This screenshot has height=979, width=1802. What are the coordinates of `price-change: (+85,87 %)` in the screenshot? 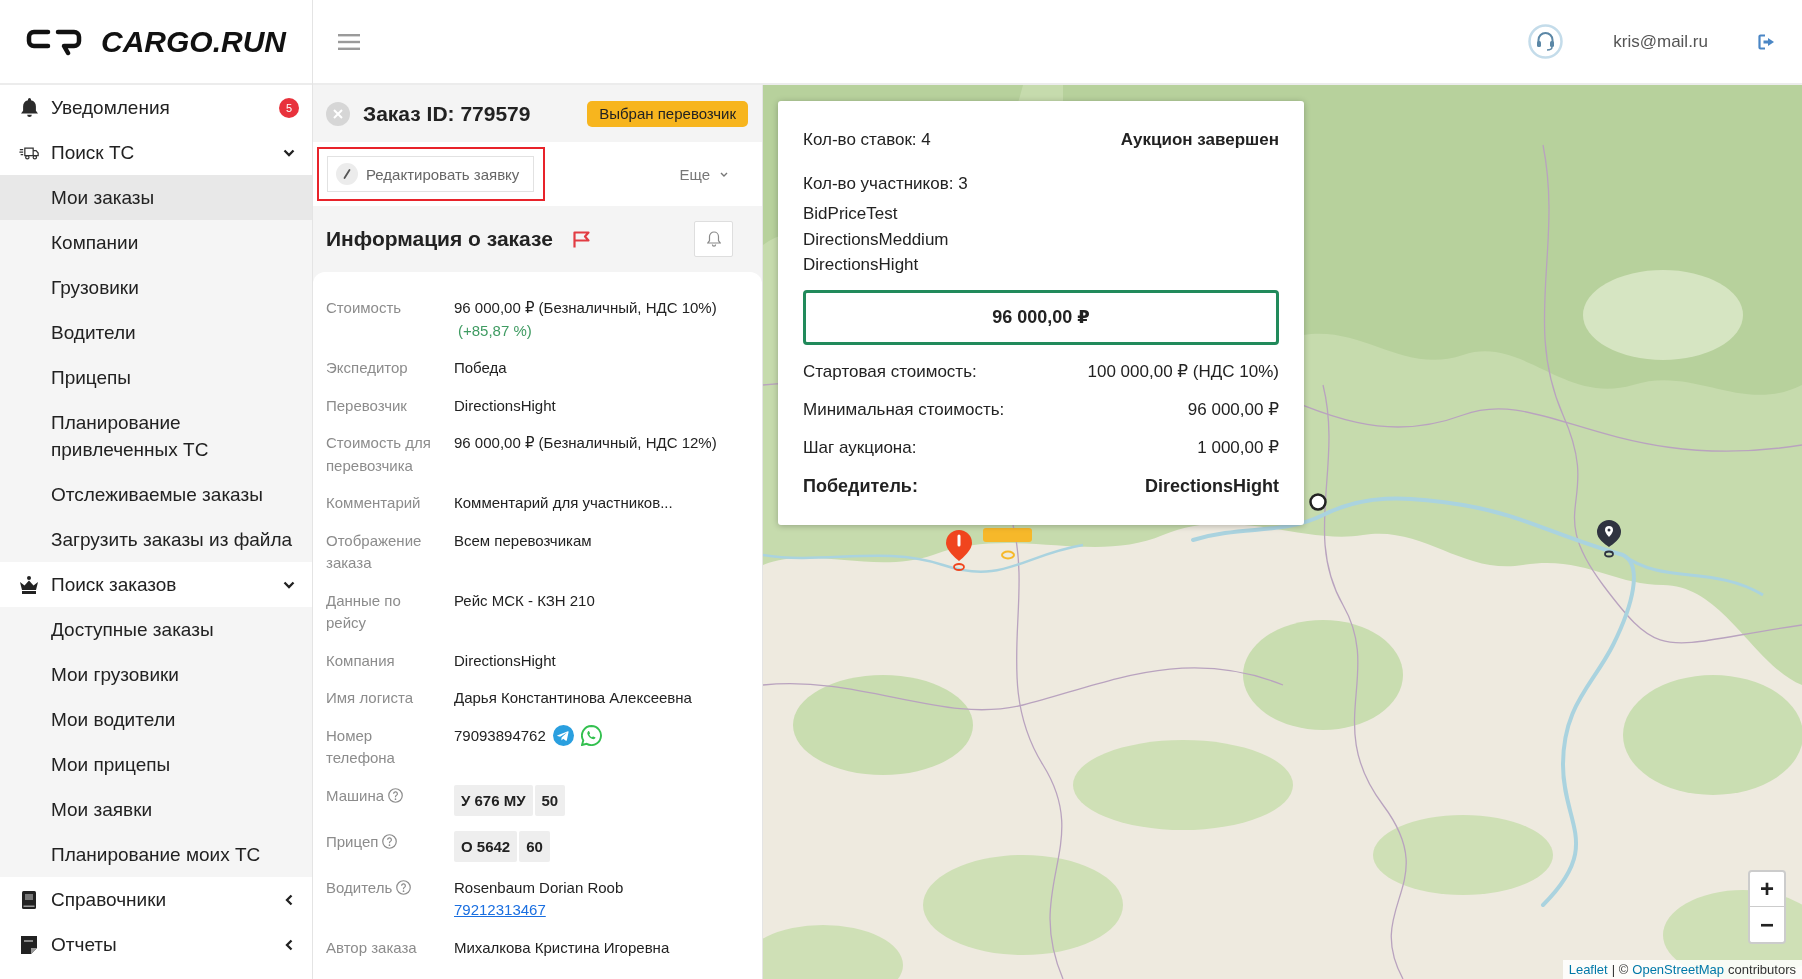 It's located at (494, 330).